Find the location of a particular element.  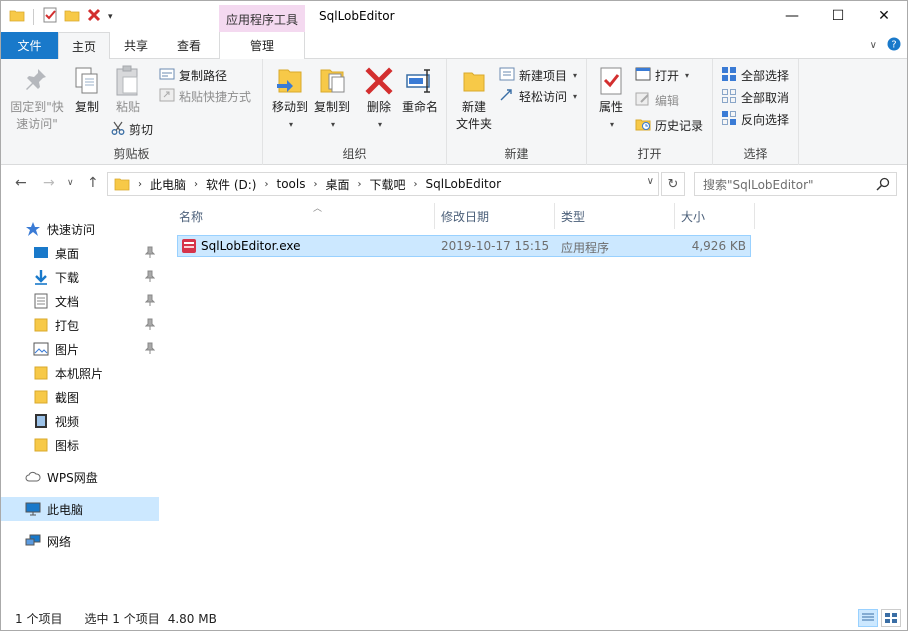

history-button: 历史记录 is located at coordinates (669, 125).